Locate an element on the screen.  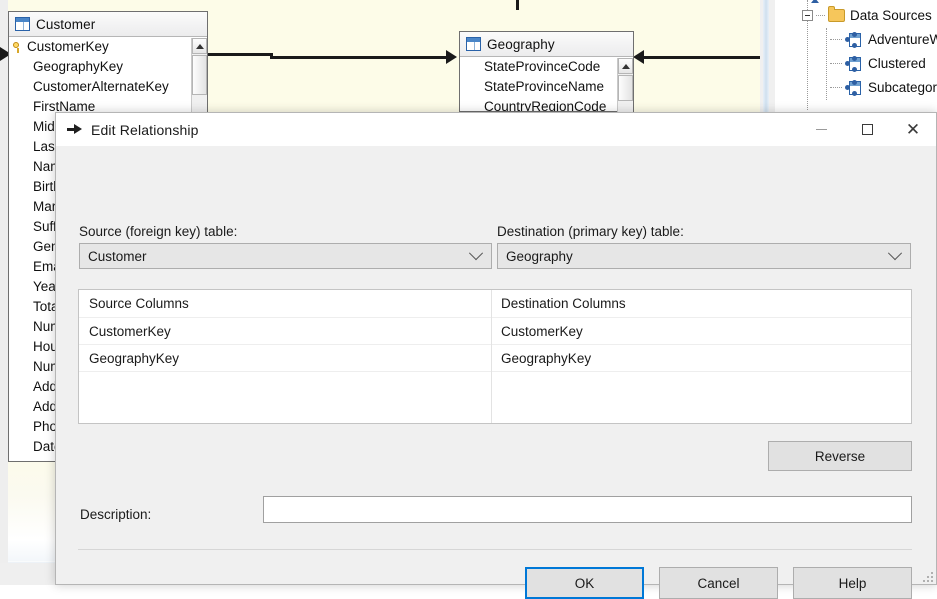
relationship-arrowhead-right is located at coordinates (451, 57).